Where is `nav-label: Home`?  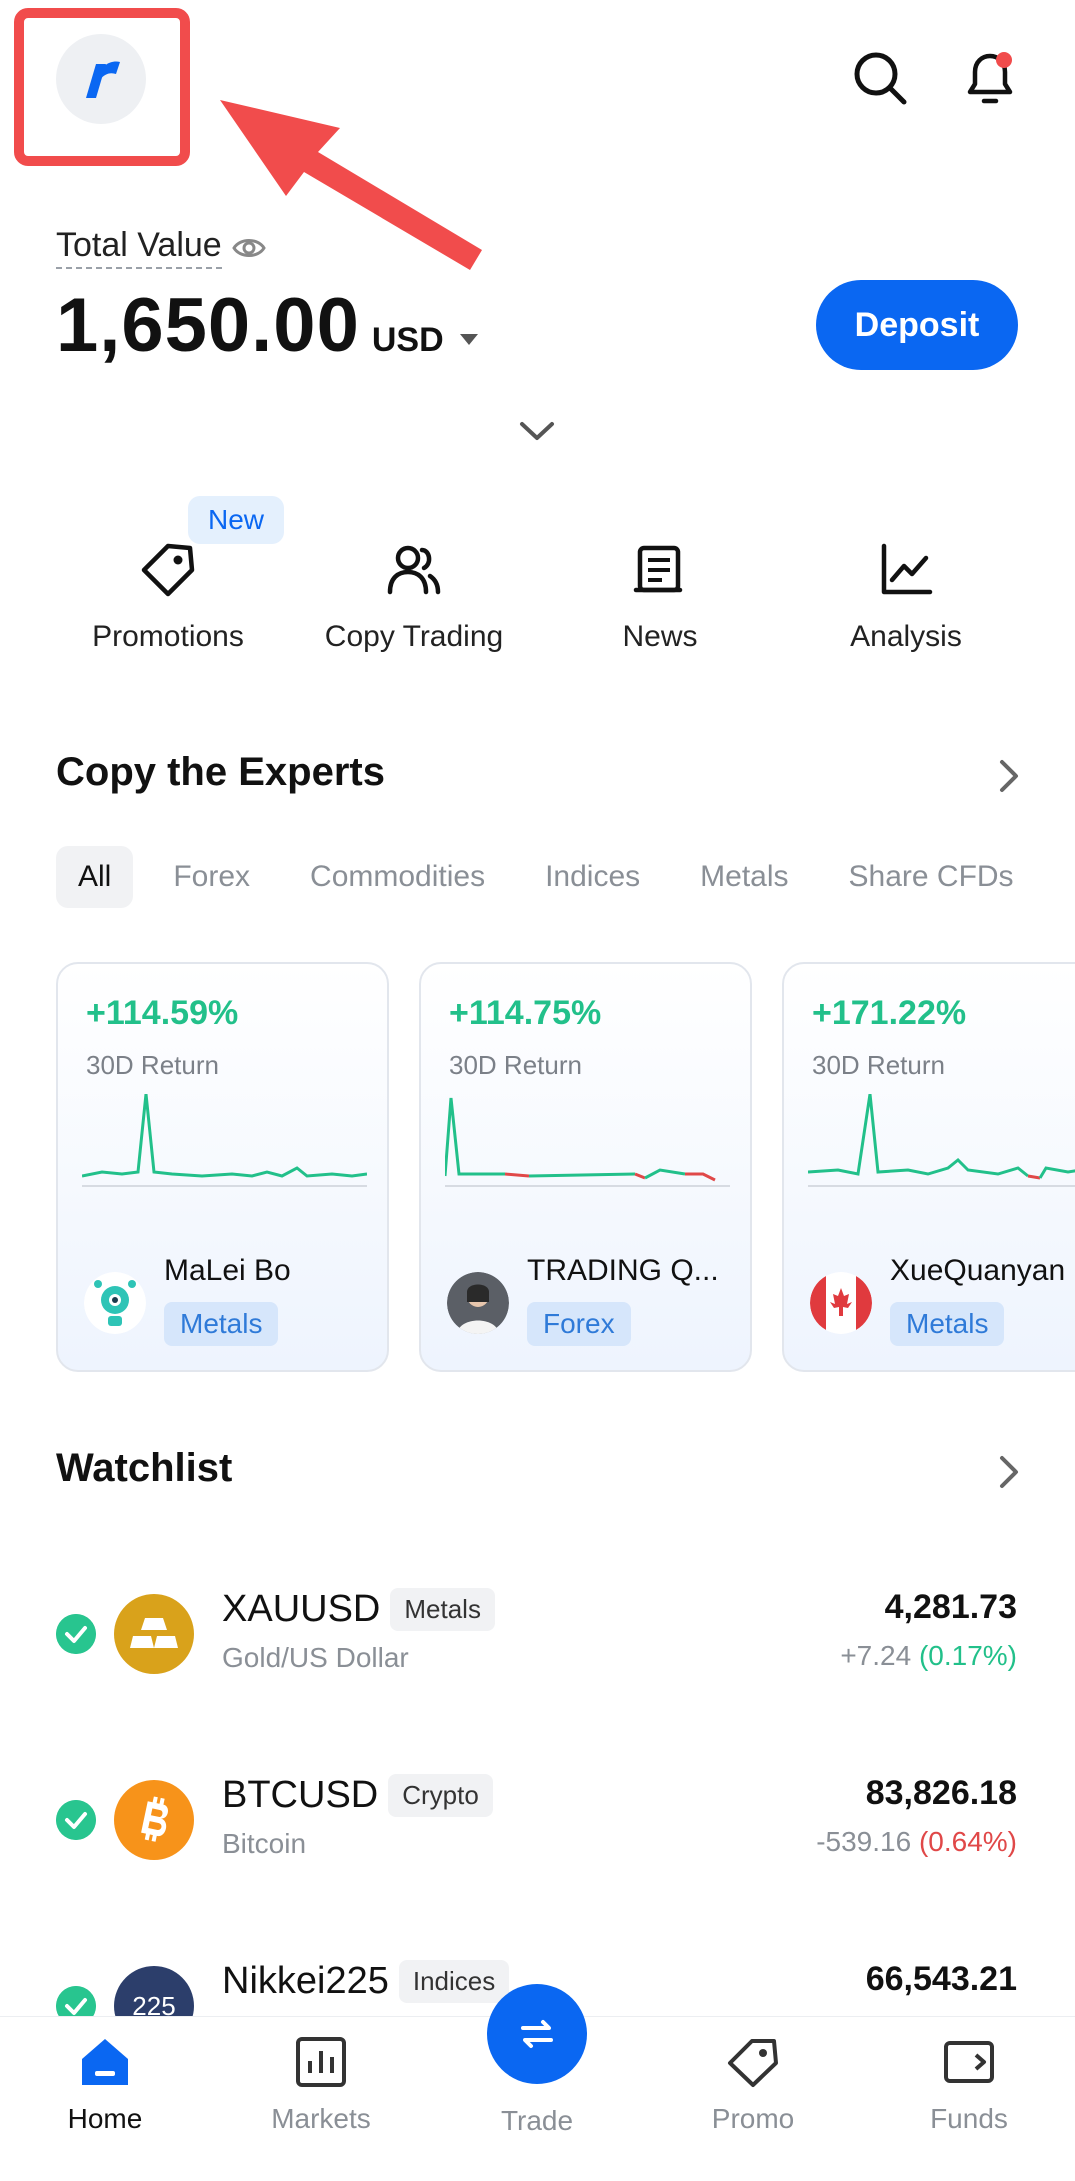
nav-label: Home is located at coordinates (105, 2118).